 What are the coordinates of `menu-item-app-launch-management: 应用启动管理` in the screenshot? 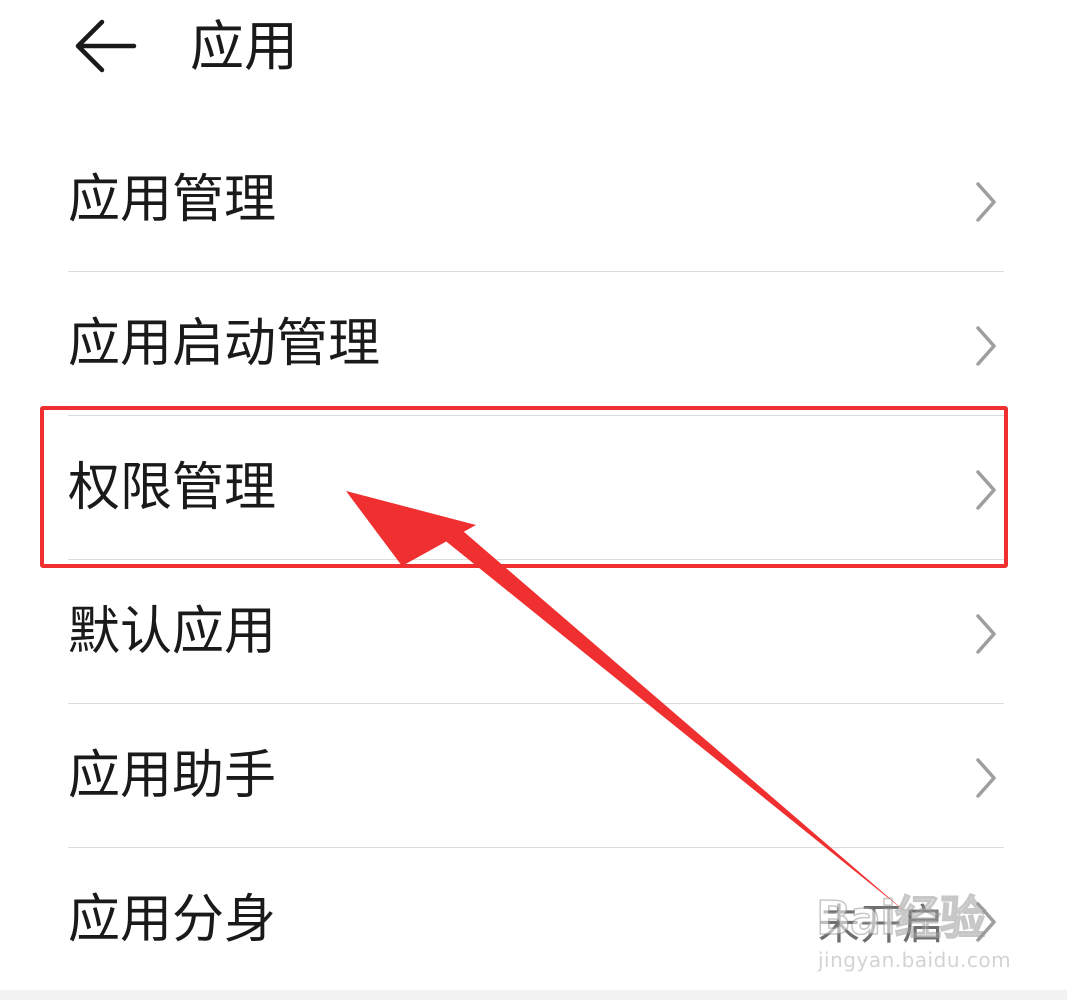 It's located at (536, 344).